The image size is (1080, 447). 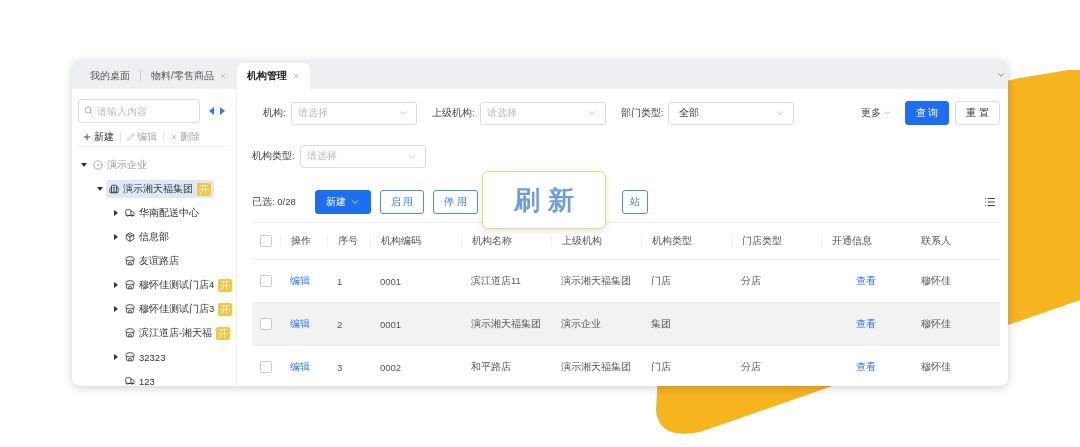 What do you see at coordinates (686, 241) in the screenshot?
I see `column-header: 机构类型` at bounding box center [686, 241].